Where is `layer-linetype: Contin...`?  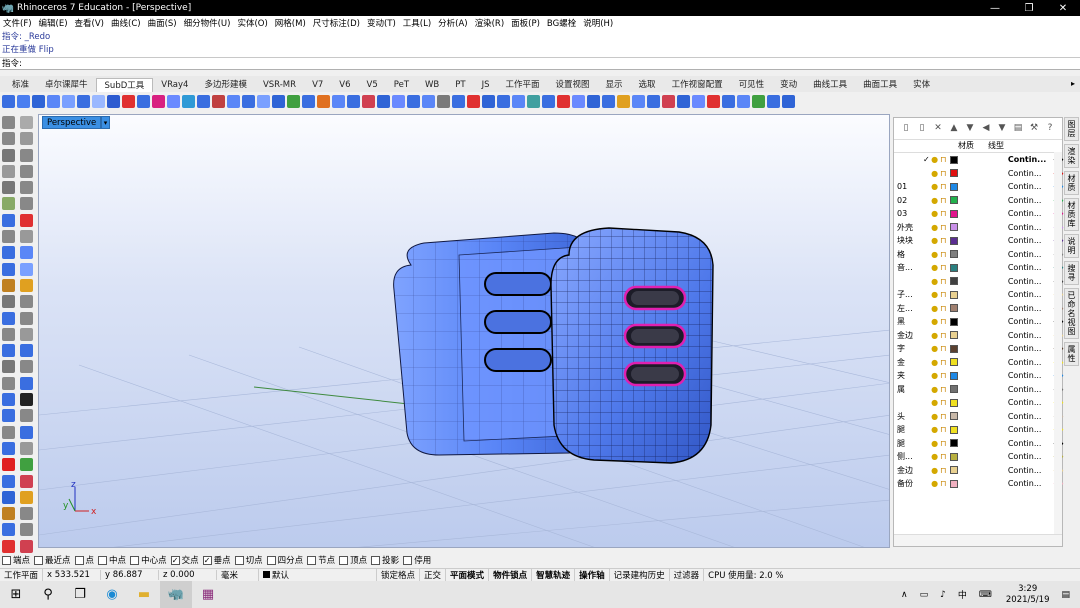
layer-linetype: Contin... is located at coordinates (1029, 254).